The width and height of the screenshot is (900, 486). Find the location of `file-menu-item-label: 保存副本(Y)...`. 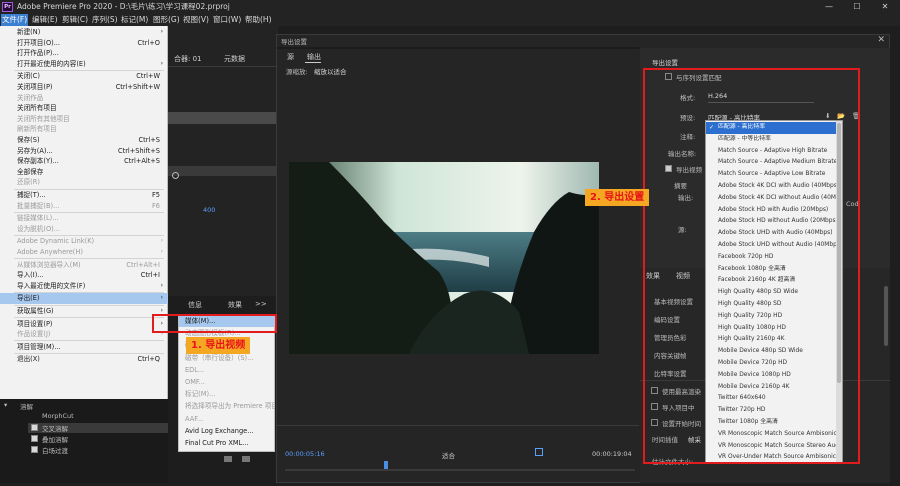

file-menu-item-label: 保存副本(Y)... is located at coordinates (38, 161).